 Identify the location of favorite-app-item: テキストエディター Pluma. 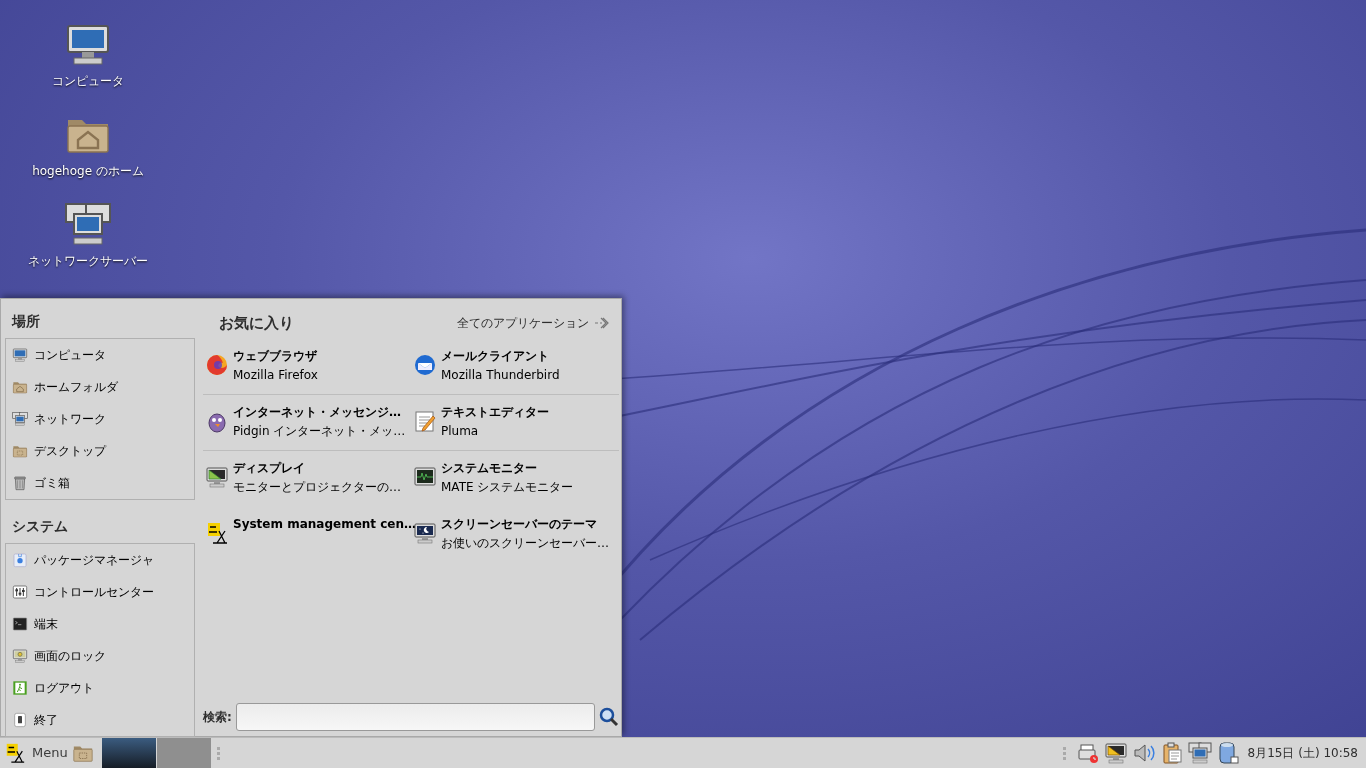
(515, 422).